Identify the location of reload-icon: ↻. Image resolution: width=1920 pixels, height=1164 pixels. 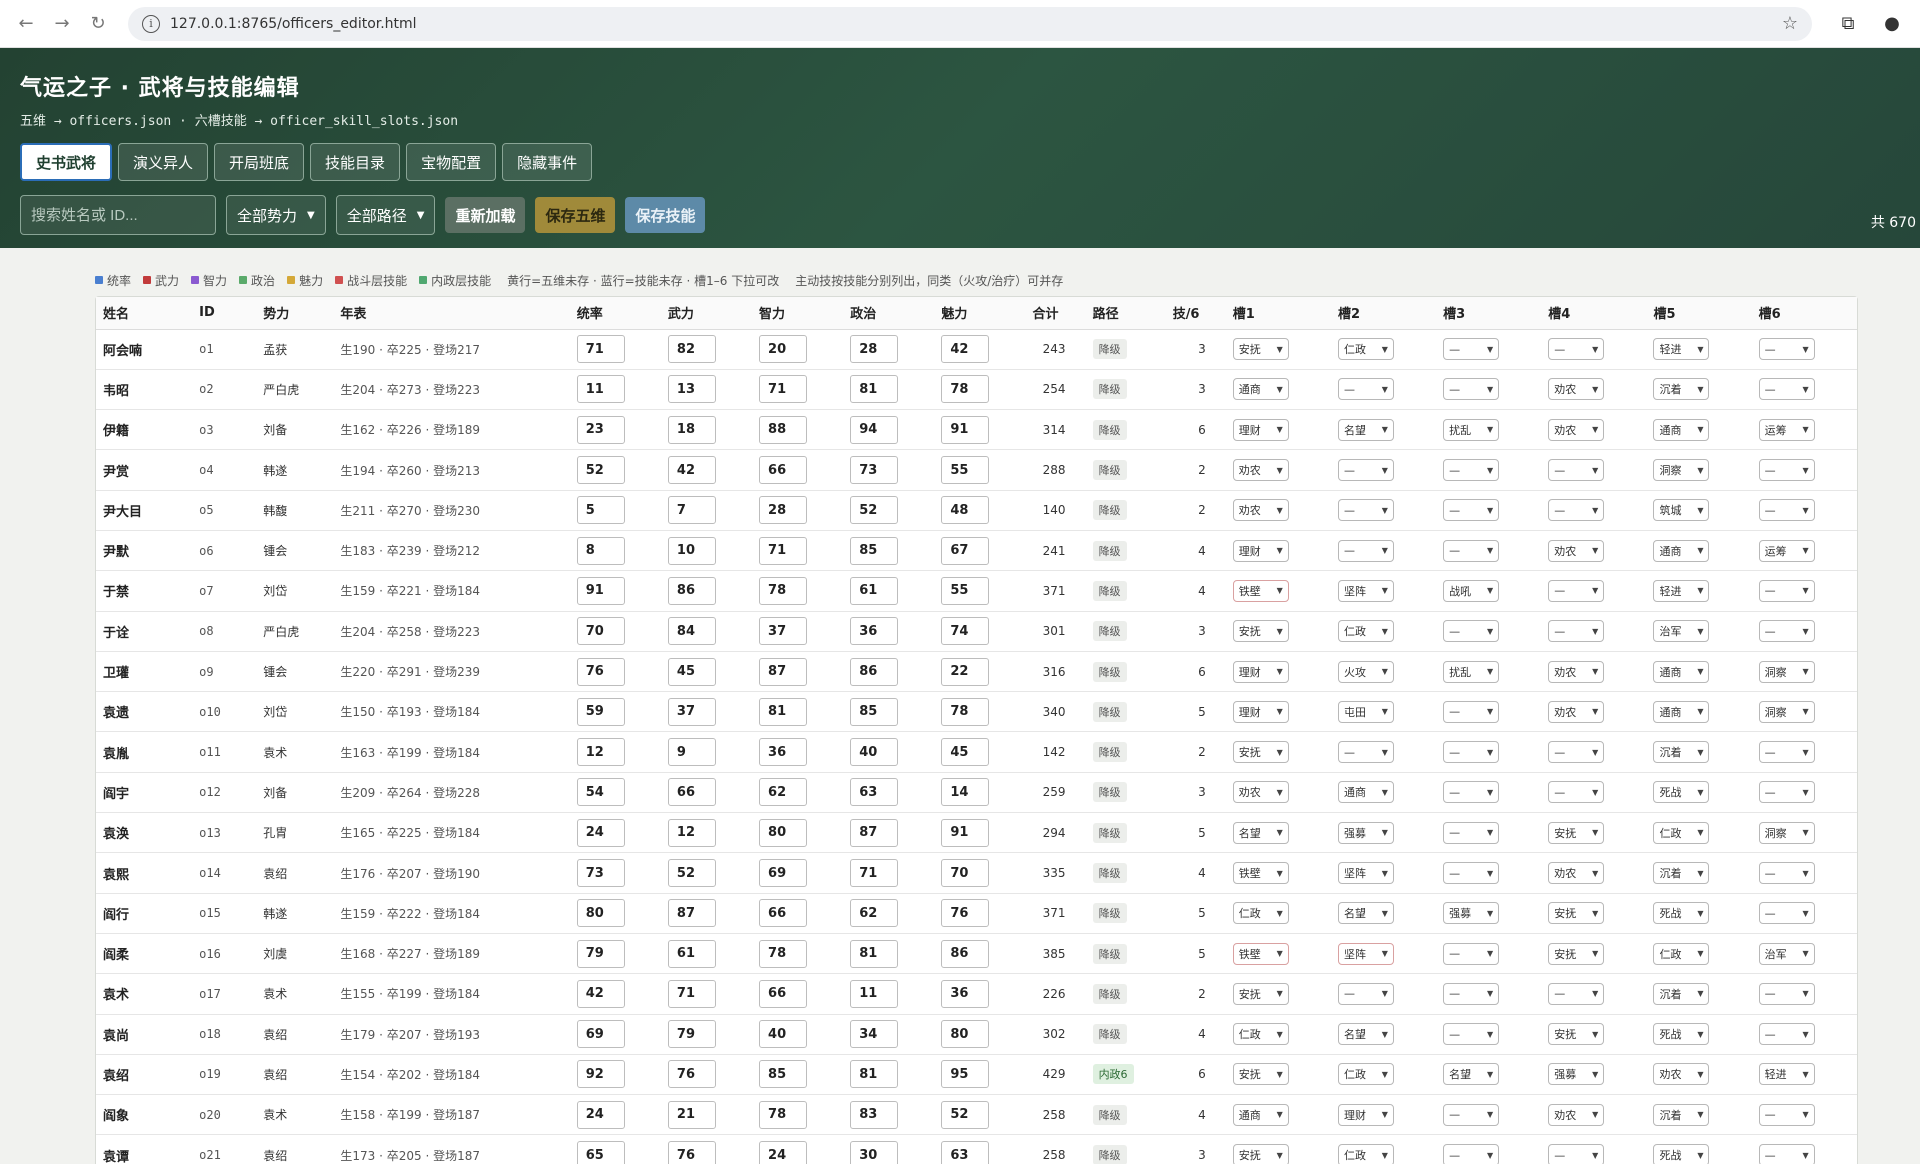
(98, 24).